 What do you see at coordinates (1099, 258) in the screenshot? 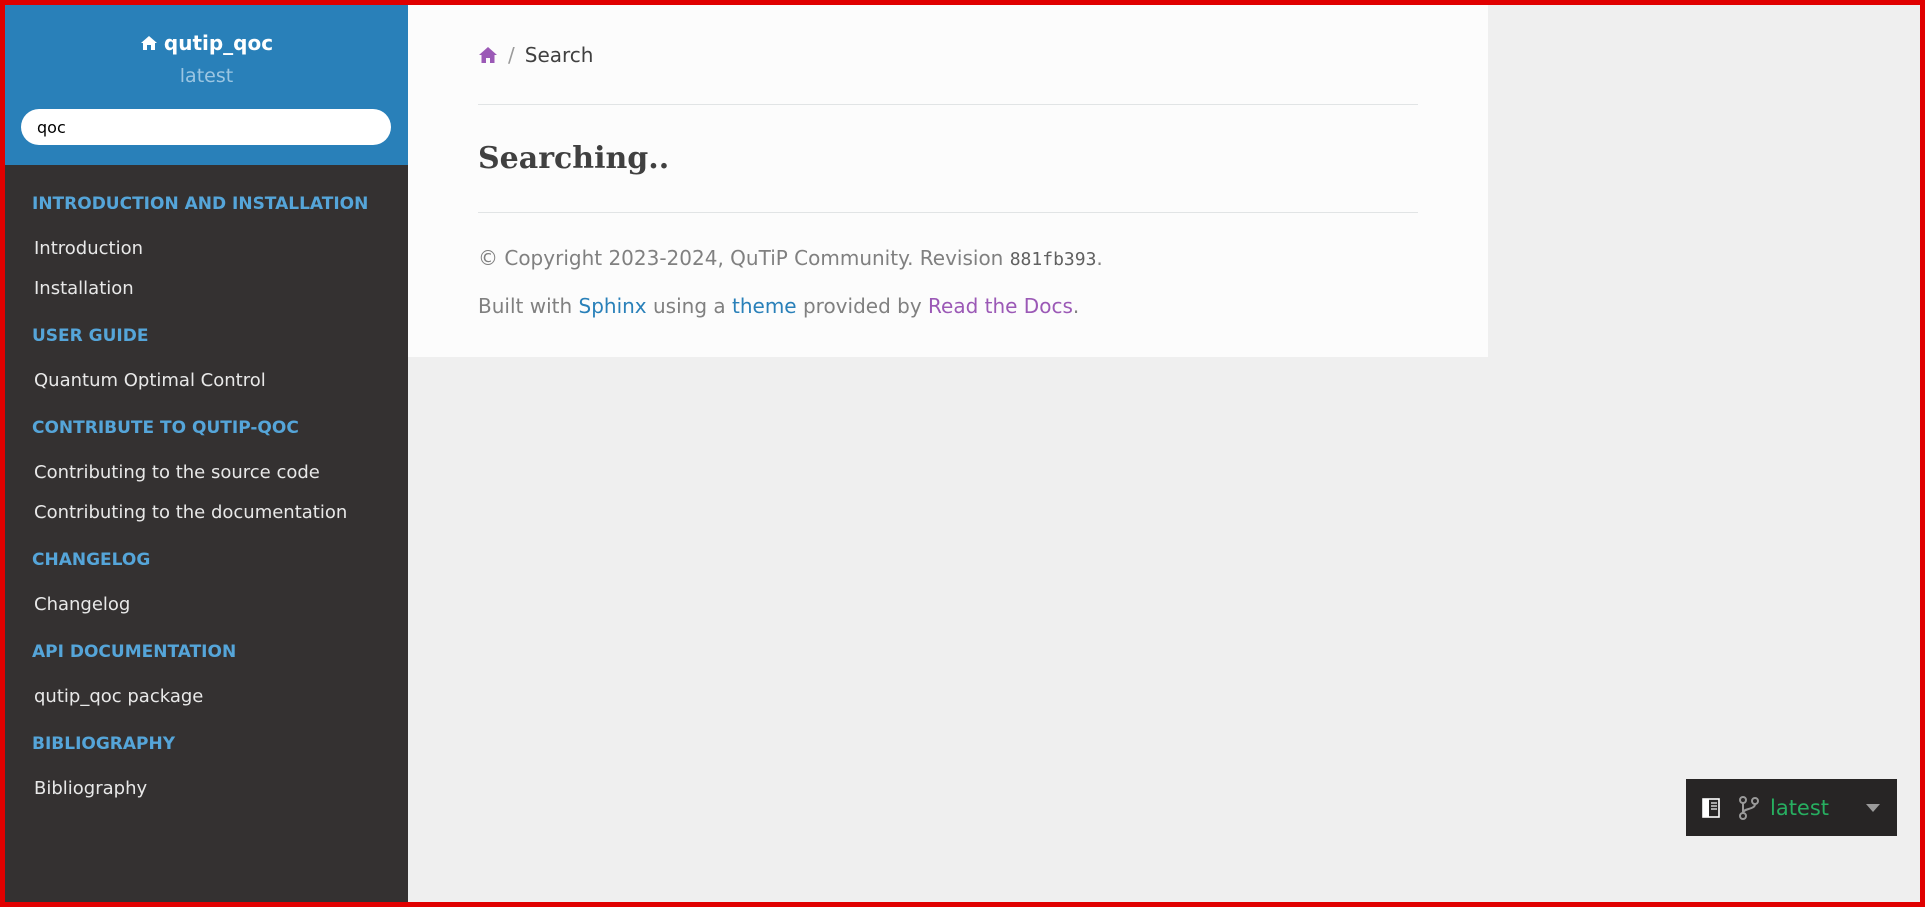
I see `copyright-period: .` at bounding box center [1099, 258].